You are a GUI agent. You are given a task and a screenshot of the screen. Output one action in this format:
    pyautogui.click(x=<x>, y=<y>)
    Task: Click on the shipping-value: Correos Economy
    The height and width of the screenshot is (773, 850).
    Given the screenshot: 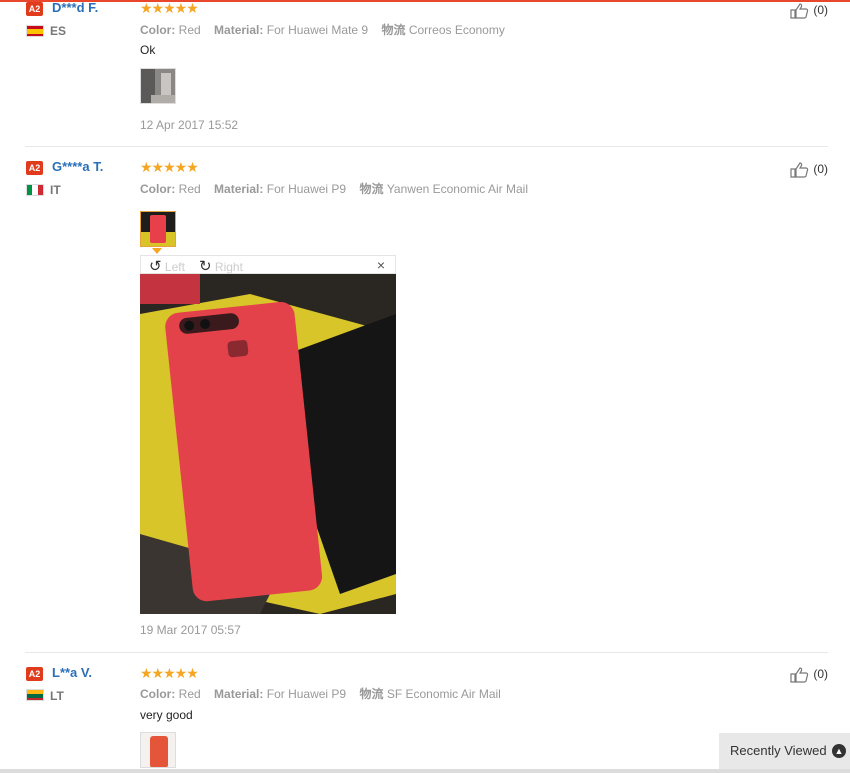 What is the action you would take?
    pyautogui.click(x=456, y=30)
    